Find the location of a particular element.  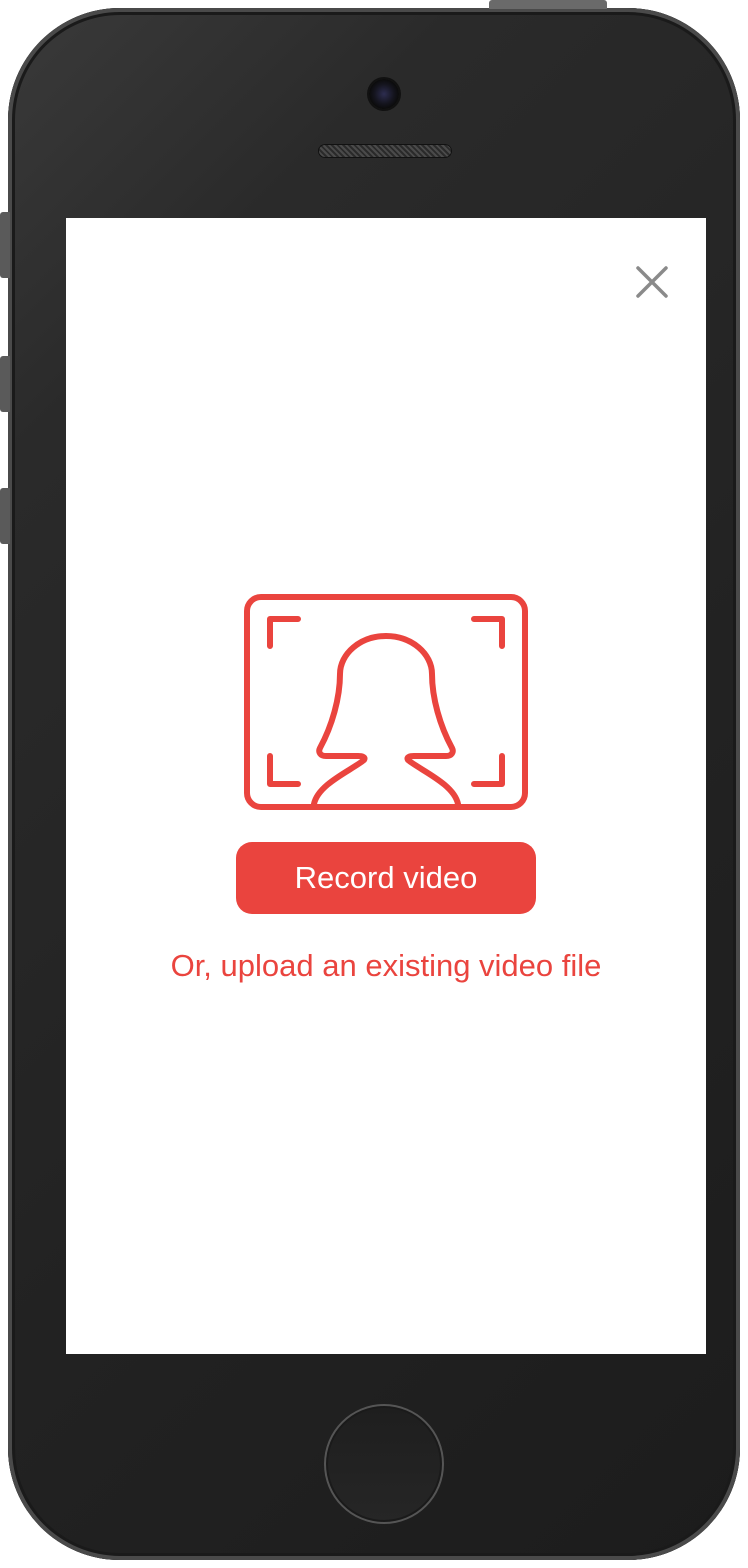

earpiece-speaker is located at coordinates (385, 151).